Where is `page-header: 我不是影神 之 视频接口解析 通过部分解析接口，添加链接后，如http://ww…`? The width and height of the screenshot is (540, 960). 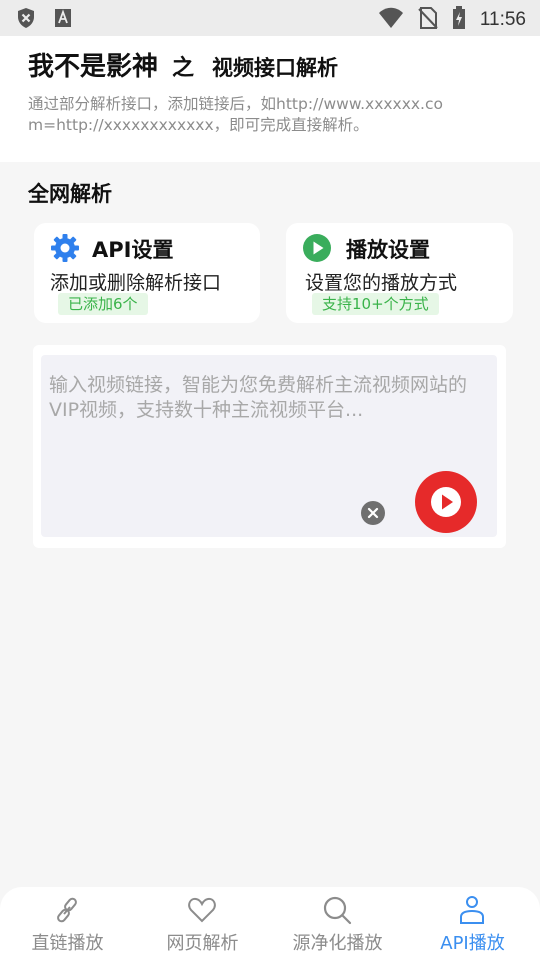
page-header: 我不是影神 之 视频接口解析 通过部分解析接口，添加链接后，如http://ww… is located at coordinates (270, 99).